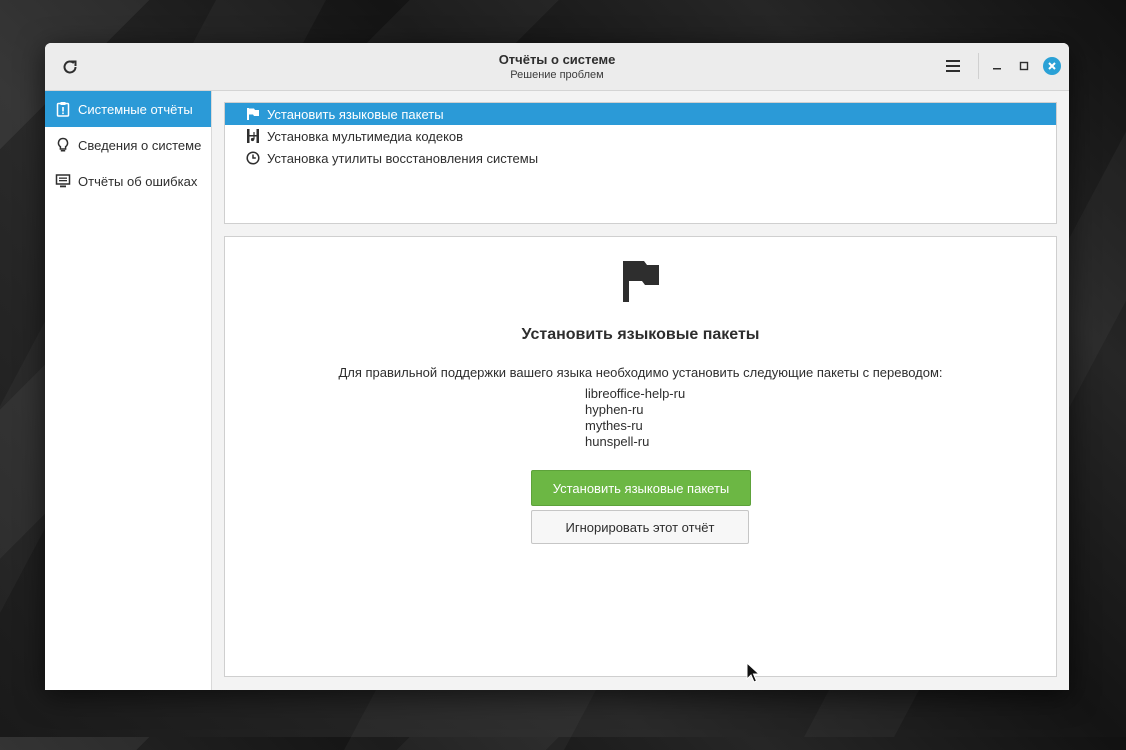 Image resolution: width=1126 pixels, height=750 pixels. Describe the element at coordinates (635, 393) in the screenshot. I see `package-item: libreoffice-help-ru` at that location.